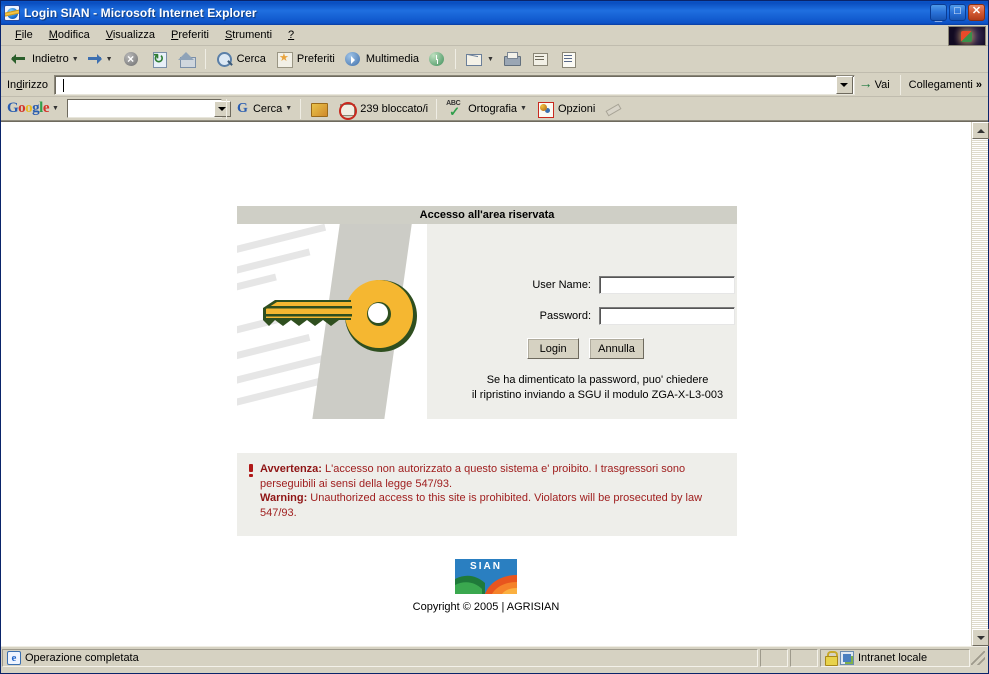 This screenshot has height=674, width=989. I want to click on options-label: Opzioni, so click(576, 108).